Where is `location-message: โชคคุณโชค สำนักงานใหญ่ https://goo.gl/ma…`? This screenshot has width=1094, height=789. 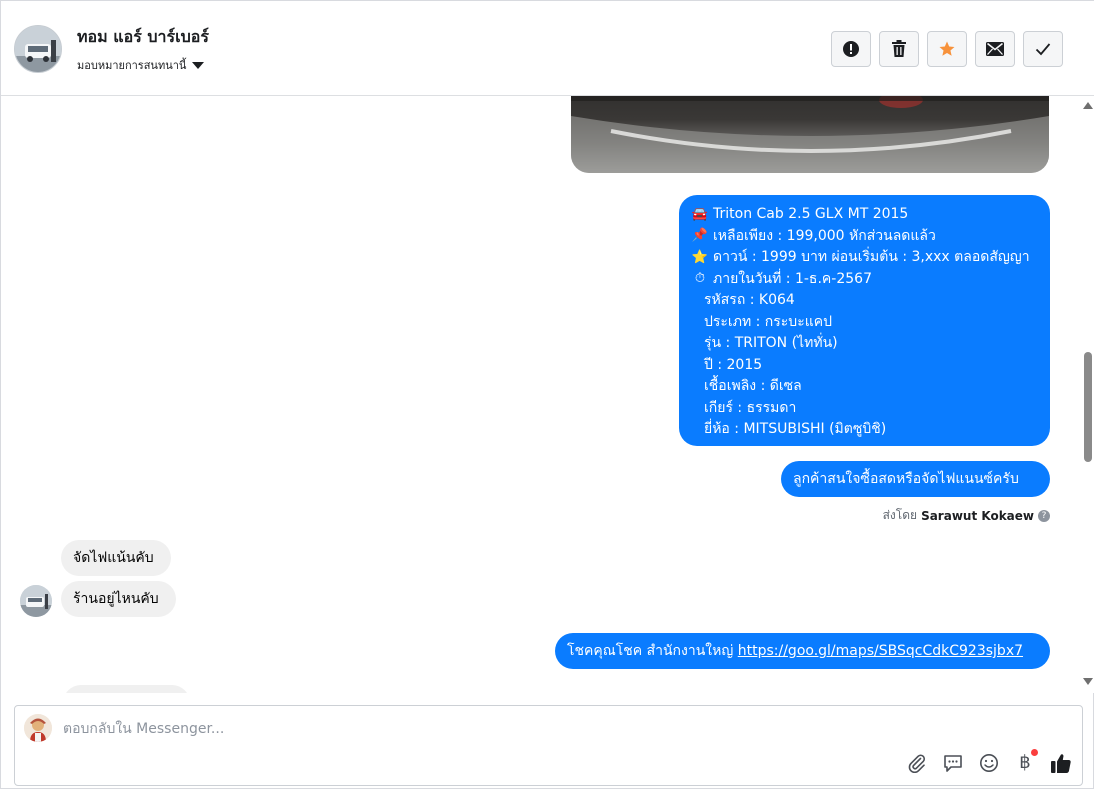
location-message: โชคคุณโชค สำนักงานใหญ่ https://goo.gl/ma… is located at coordinates (802, 651).